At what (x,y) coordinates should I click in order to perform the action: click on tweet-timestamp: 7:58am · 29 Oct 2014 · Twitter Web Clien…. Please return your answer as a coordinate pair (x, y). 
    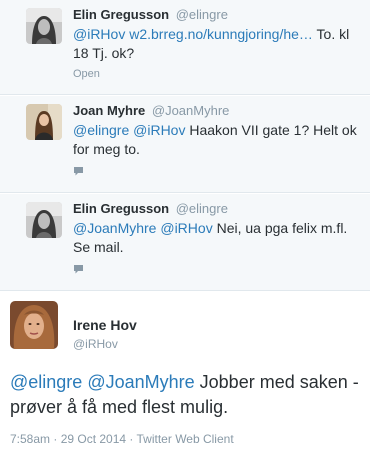
    Looking at the image, I should click on (122, 439).